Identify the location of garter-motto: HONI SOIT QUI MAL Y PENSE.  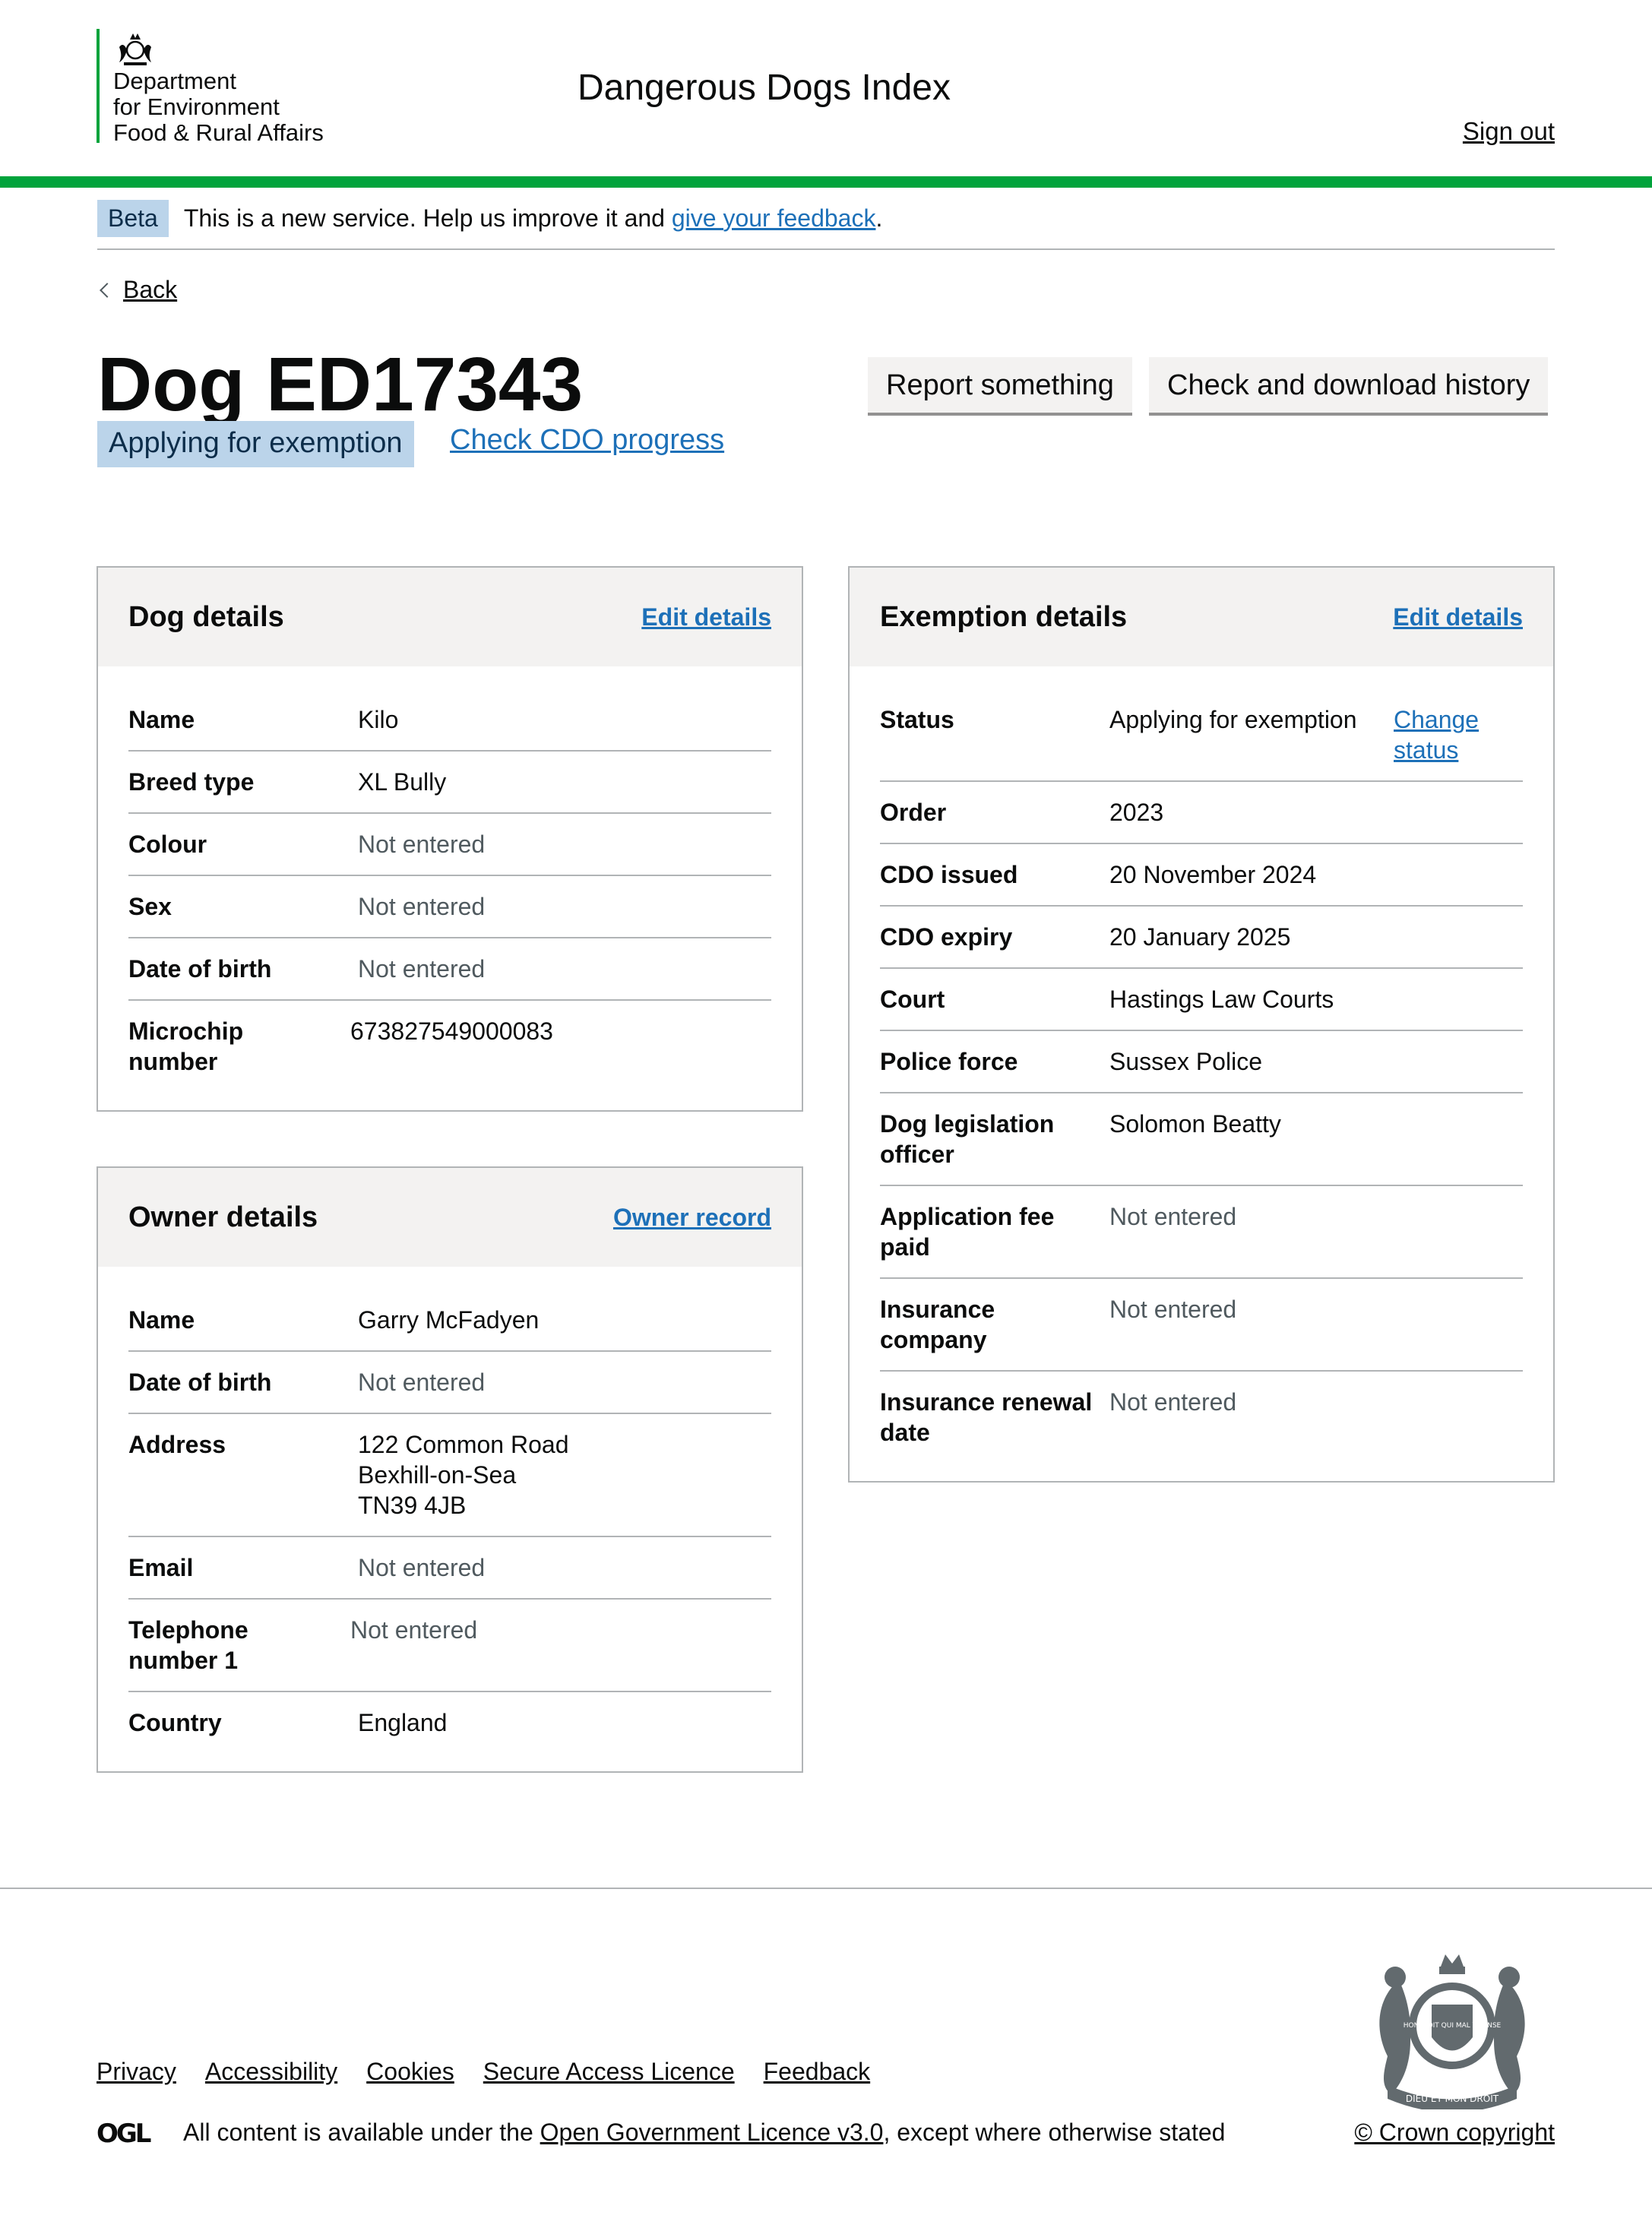
(1453, 2026).